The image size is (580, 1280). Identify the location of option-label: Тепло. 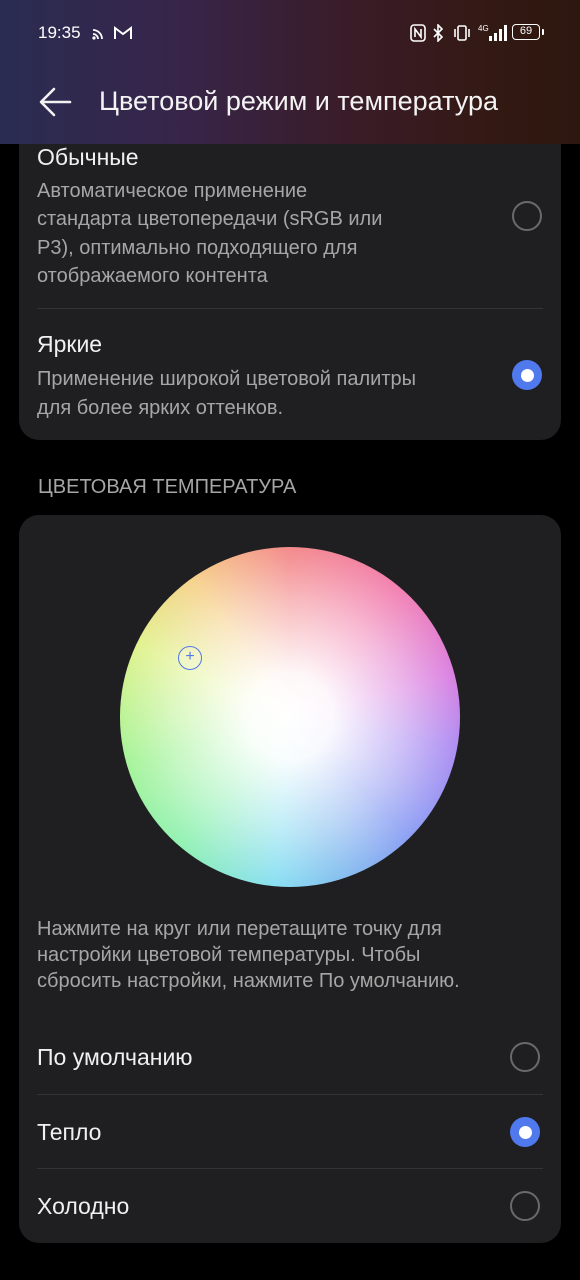
(69, 1132).